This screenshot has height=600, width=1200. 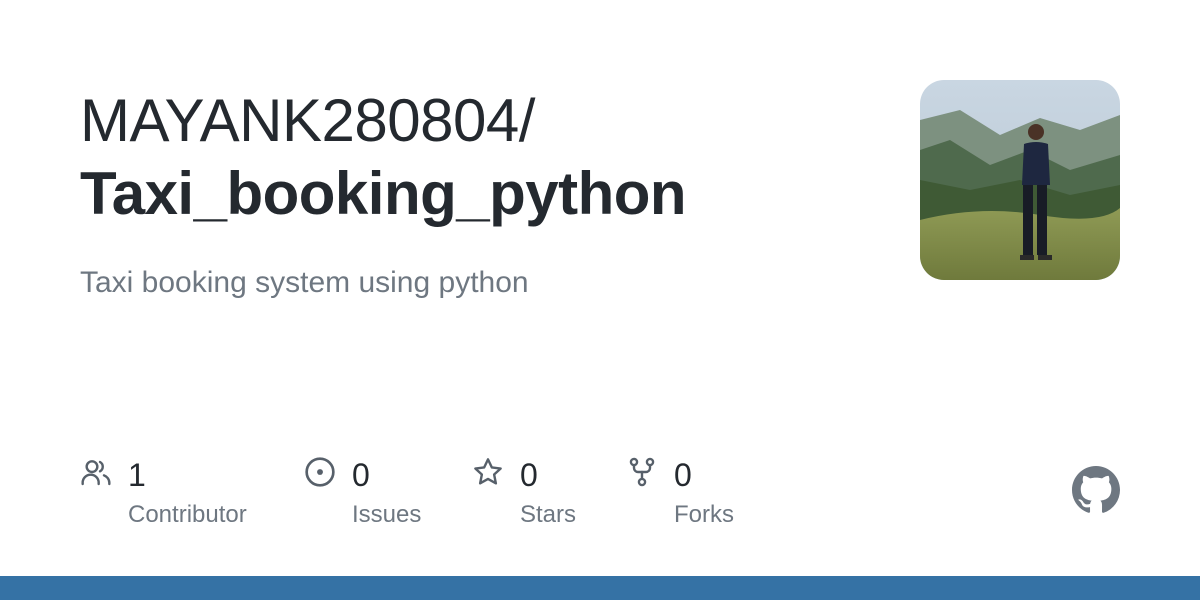 I want to click on issues-count: 0, so click(x=361, y=475).